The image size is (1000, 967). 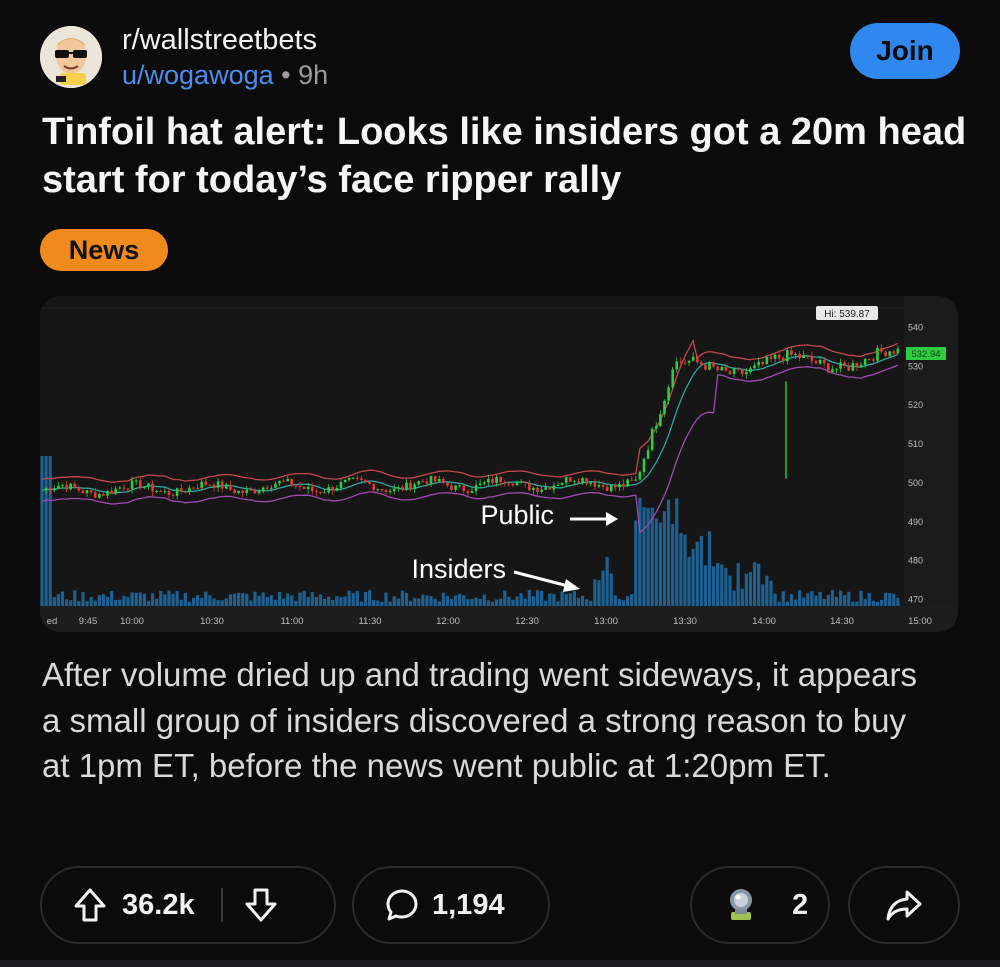 What do you see at coordinates (88, 621) in the screenshot?
I see `x-tick-label: 9:45` at bounding box center [88, 621].